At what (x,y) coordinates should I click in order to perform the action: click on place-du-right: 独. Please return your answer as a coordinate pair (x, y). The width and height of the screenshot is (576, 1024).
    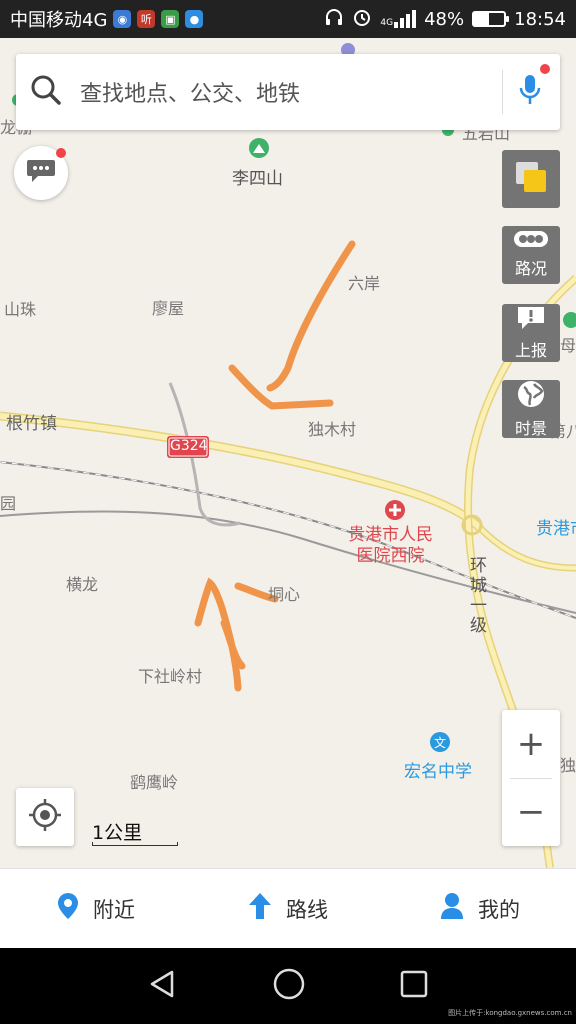
    Looking at the image, I should click on (568, 765).